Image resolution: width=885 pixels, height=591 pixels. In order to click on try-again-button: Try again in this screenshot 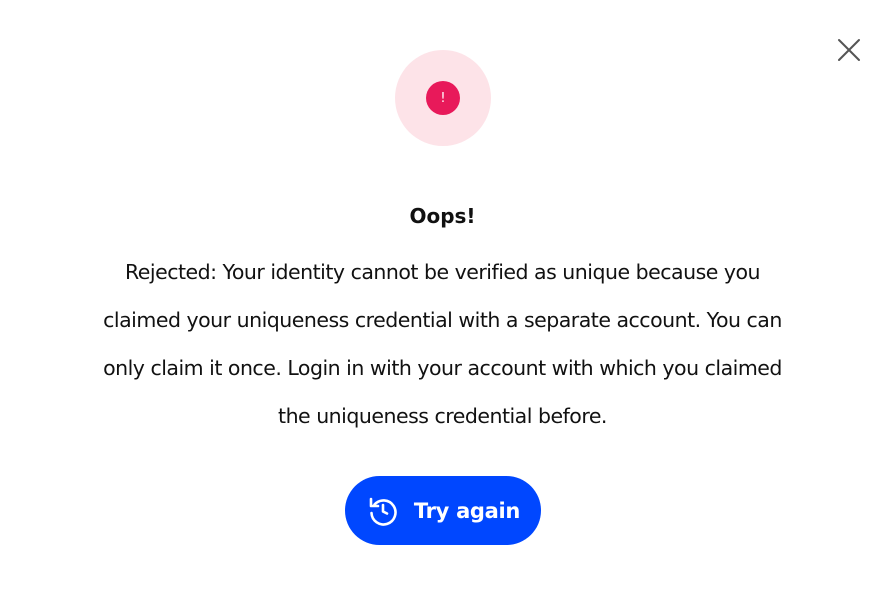, I will do `click(443, 510)`.